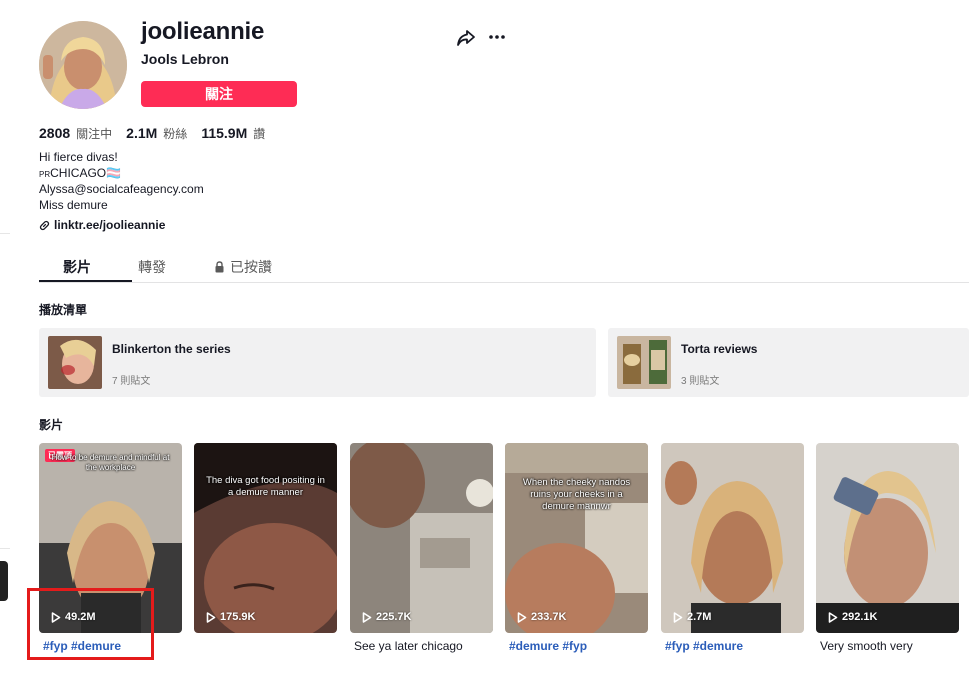  What do you see at coordinates (85, 281) in the screenshot?
I see `active-tab-indicator` at bounding box center [85, 281].